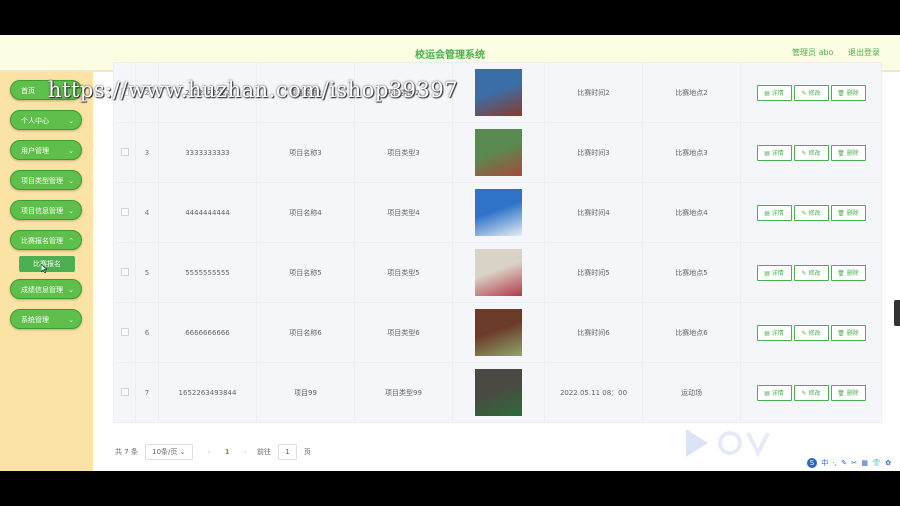 This screenshot has height=506, width=900. I want to click on prev-page-icon: ‹, so click(209, 452).